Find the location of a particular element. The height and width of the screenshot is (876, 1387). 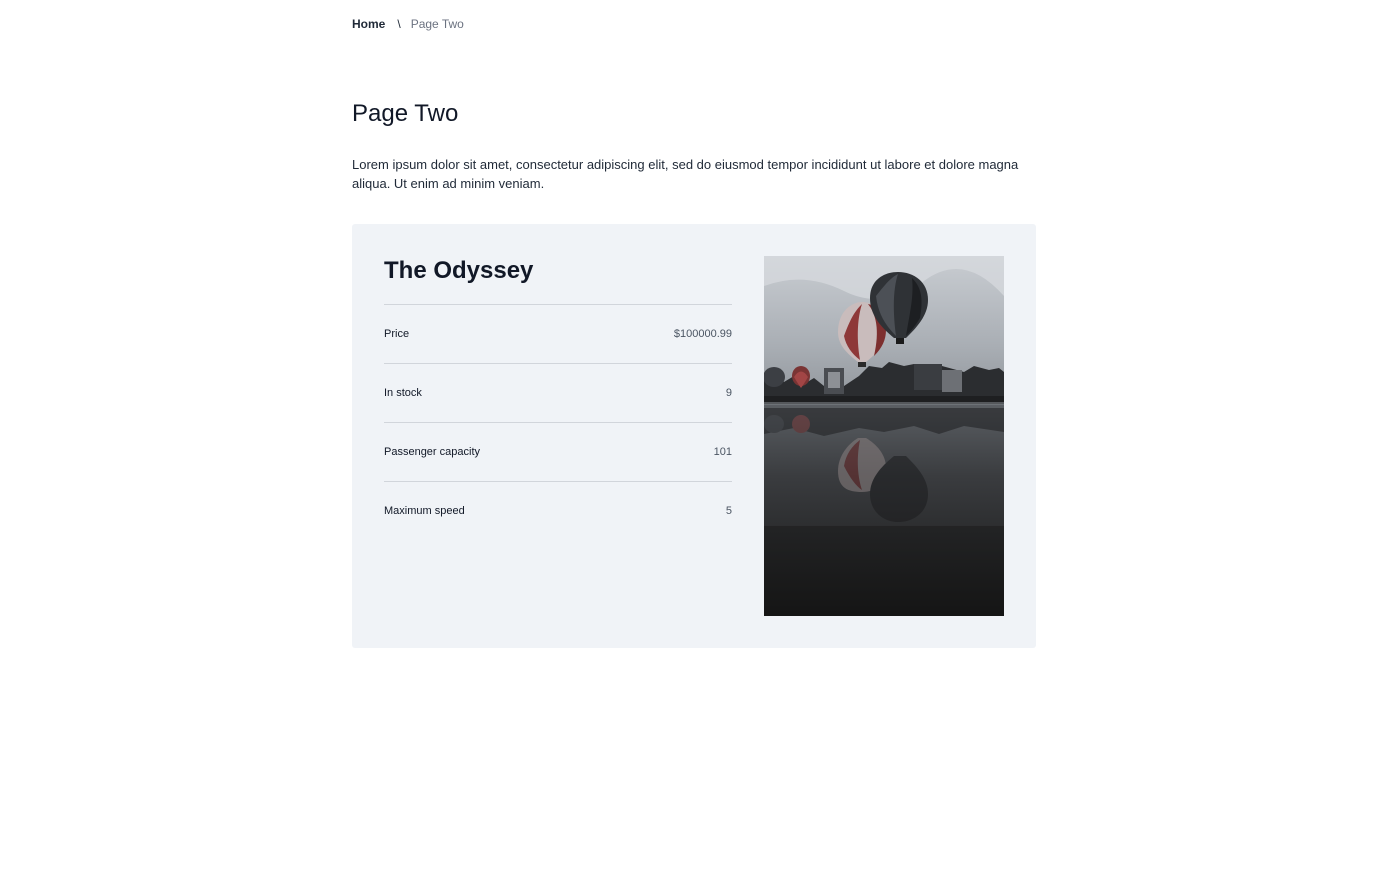

breadcrumb: Home \ Page Two is located at coordinates (408, 24).